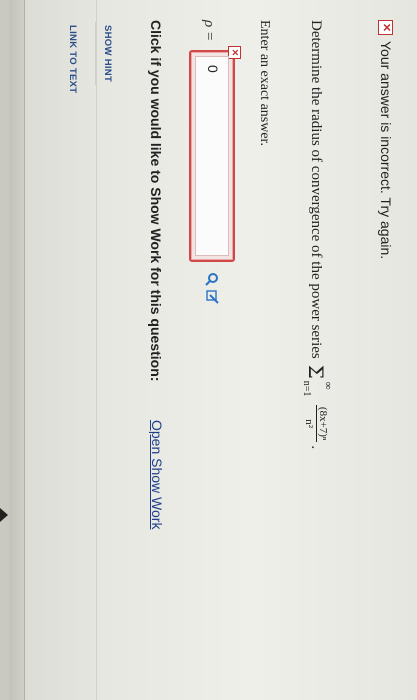  Describe the element at coordinates (209, 31) in the screenshot. I see `answer-label: ρ =` at that location.